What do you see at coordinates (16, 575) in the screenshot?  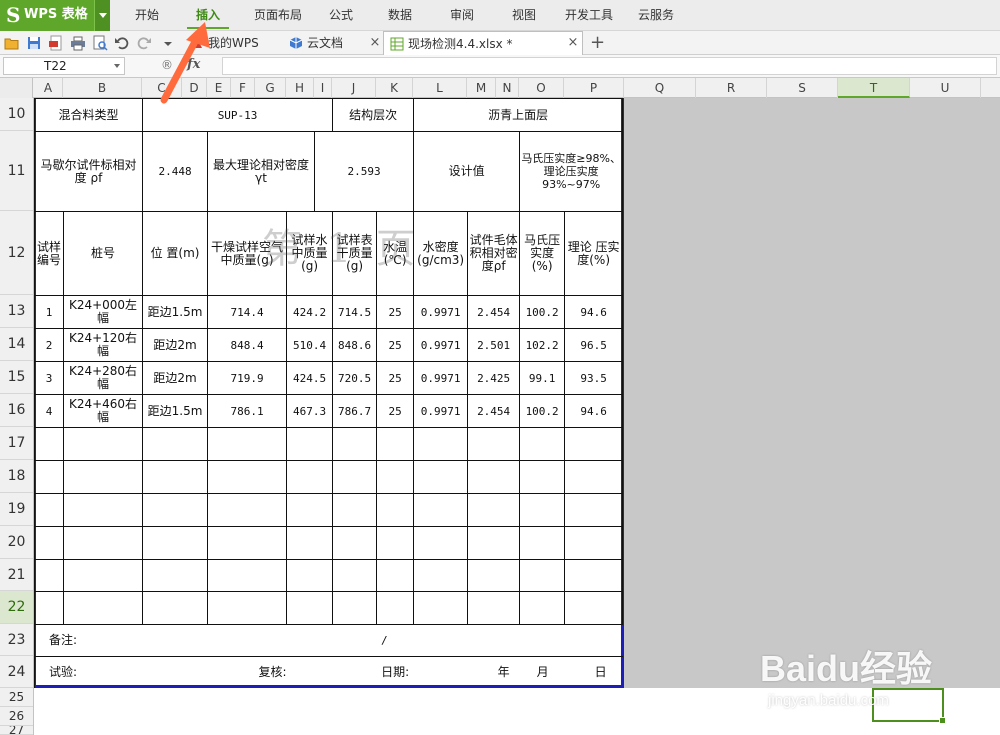 I see `row-header: 21` at bounding box center [16, 575].